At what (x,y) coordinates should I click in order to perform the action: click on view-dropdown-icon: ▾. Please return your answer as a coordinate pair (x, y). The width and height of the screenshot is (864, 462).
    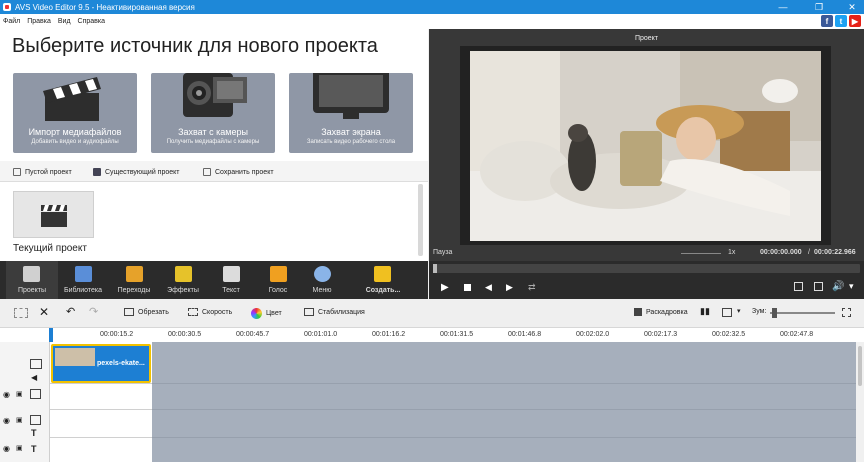
    Looking at the image, I should click on (739, 311).